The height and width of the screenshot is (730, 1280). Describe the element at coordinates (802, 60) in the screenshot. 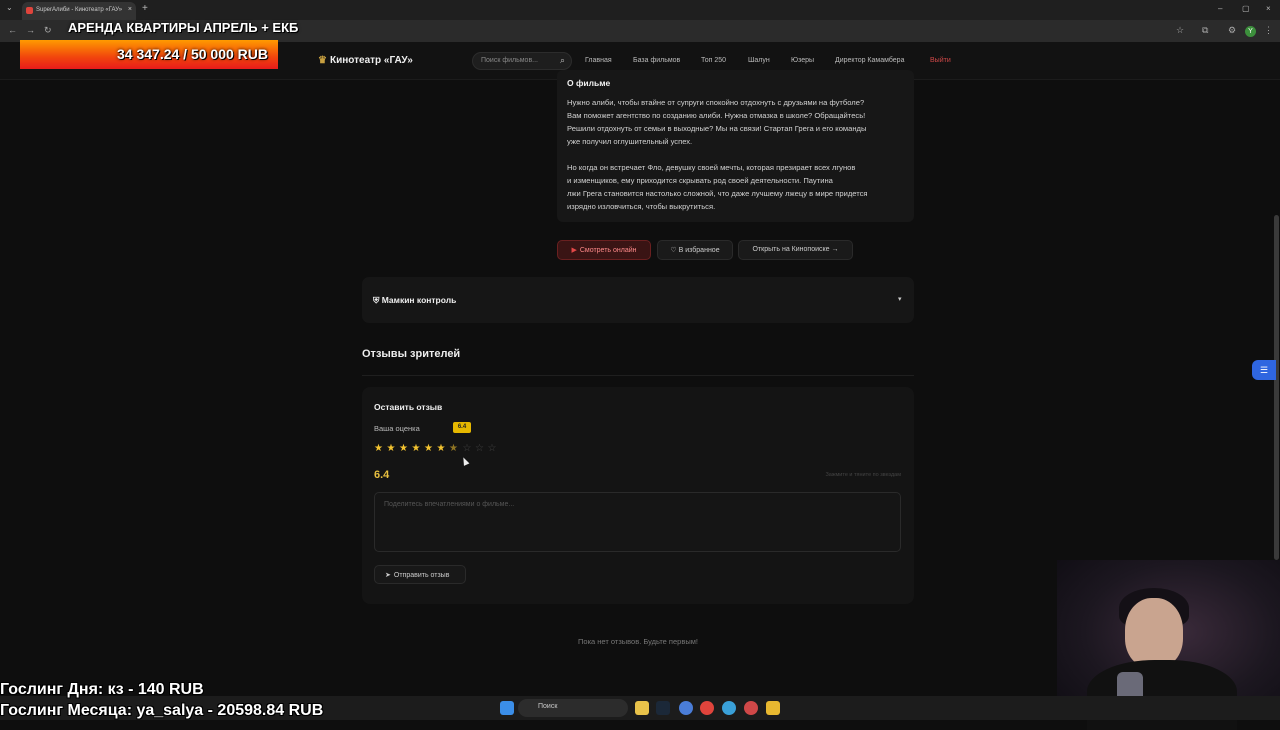

I see `nav-users: Юзеры` at that location.